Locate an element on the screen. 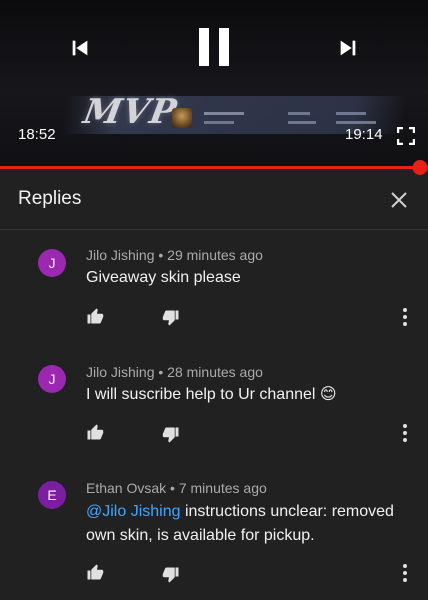 This screenshot has height=600, width=428. comment-meta: Jilo Jishing • 28 minutes ago is located at coordinates (174, 372).